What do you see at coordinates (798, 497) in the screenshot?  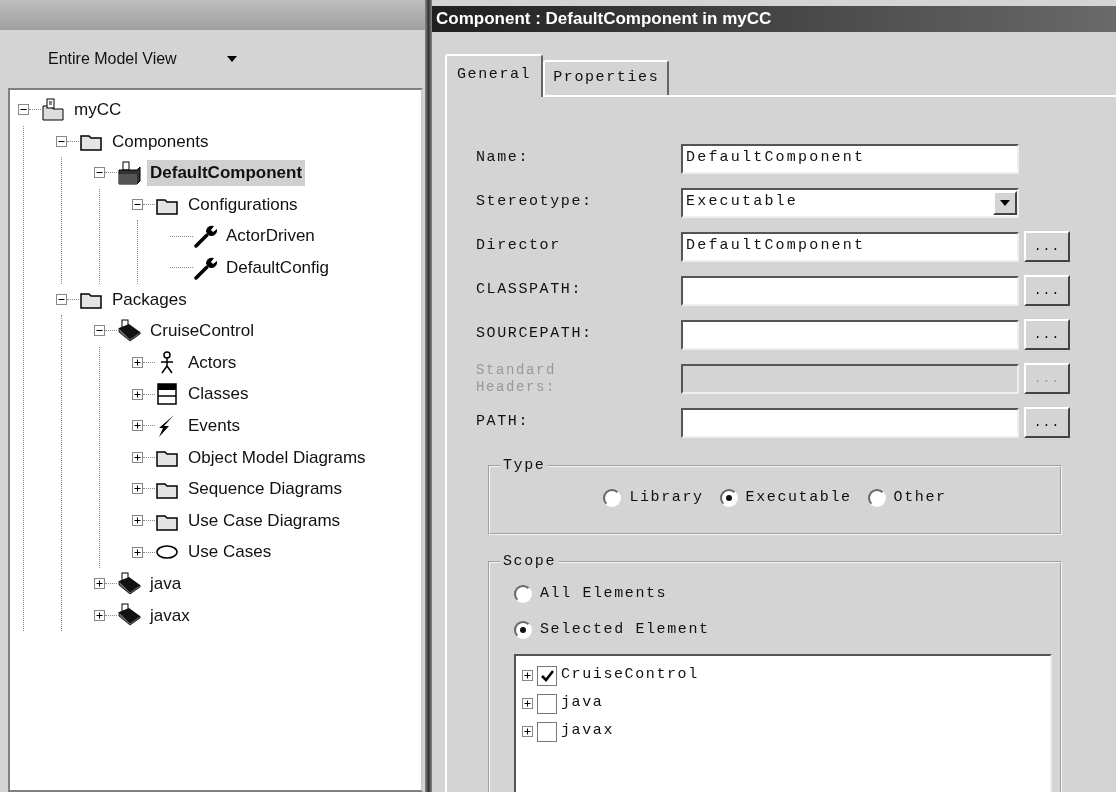 I see `radio-label: Executable` at bounding box center [798, 497].